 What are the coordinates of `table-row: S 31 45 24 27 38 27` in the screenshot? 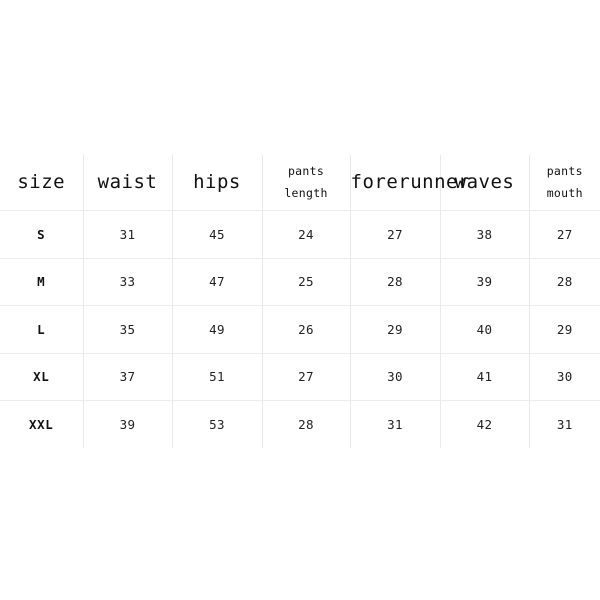 It's located at (300, 234).